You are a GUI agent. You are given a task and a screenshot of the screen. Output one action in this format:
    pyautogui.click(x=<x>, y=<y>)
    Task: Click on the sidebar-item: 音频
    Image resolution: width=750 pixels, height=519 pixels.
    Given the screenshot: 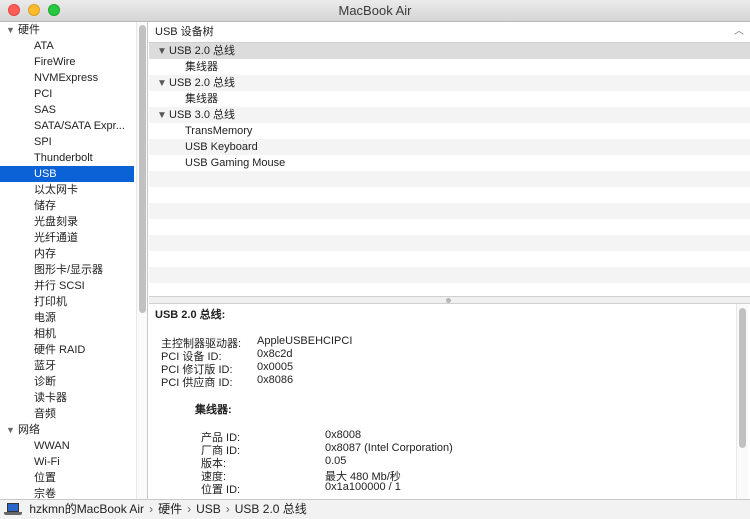 What is the action you would take?
    pyautogui.click(x=67, y=414)
    